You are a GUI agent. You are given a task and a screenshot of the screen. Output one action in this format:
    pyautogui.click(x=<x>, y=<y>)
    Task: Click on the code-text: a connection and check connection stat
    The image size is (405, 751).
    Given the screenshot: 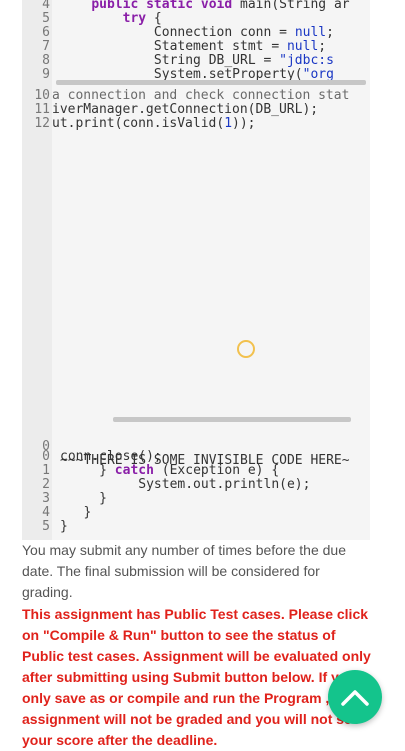 What is the action you would take?
    pyautogui.click(x=201, y=95)
    